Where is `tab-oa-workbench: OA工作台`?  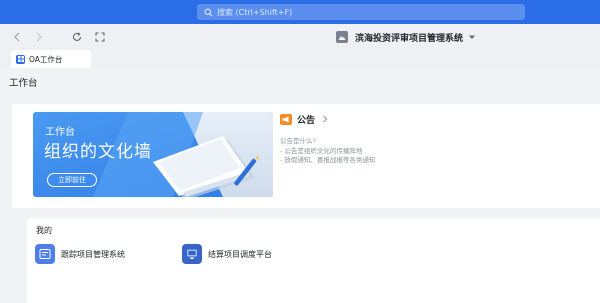
tab-oa-workbench: OA工作台 is located at coordinates (51, 59).